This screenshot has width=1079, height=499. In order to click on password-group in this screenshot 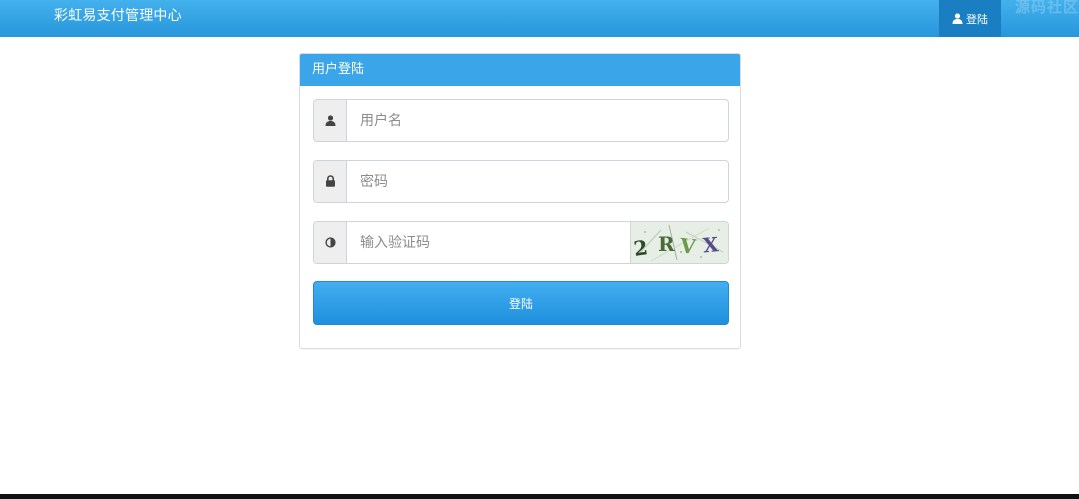, I will do `click(521, 181)`.